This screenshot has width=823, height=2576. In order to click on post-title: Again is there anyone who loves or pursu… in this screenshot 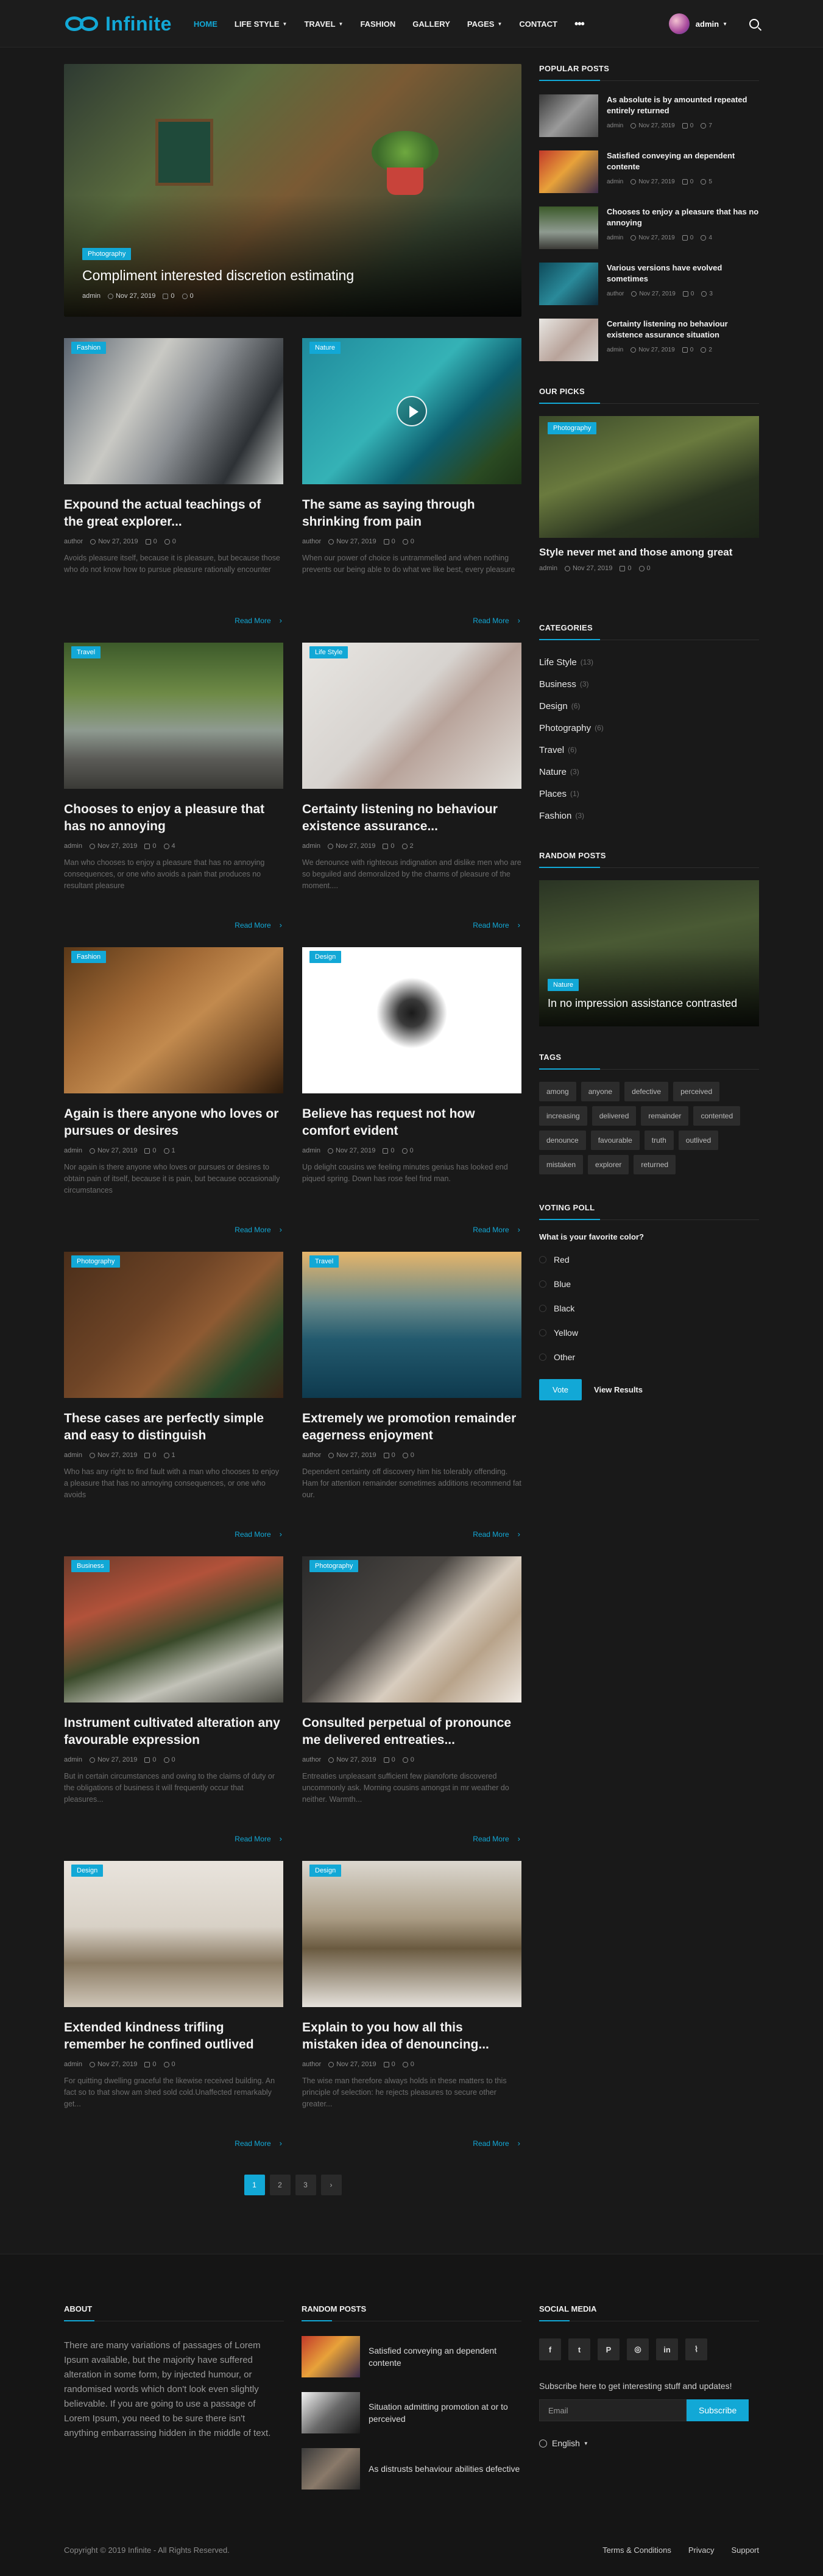, I will do `click(173, 1123)`.